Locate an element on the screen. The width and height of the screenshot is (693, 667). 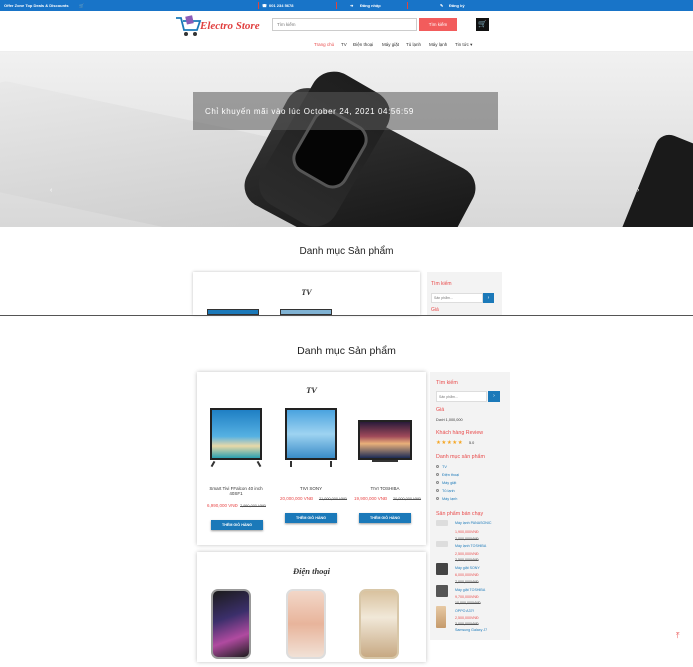
sidebar-price-title: Giá is located at coordinates (440, 410).